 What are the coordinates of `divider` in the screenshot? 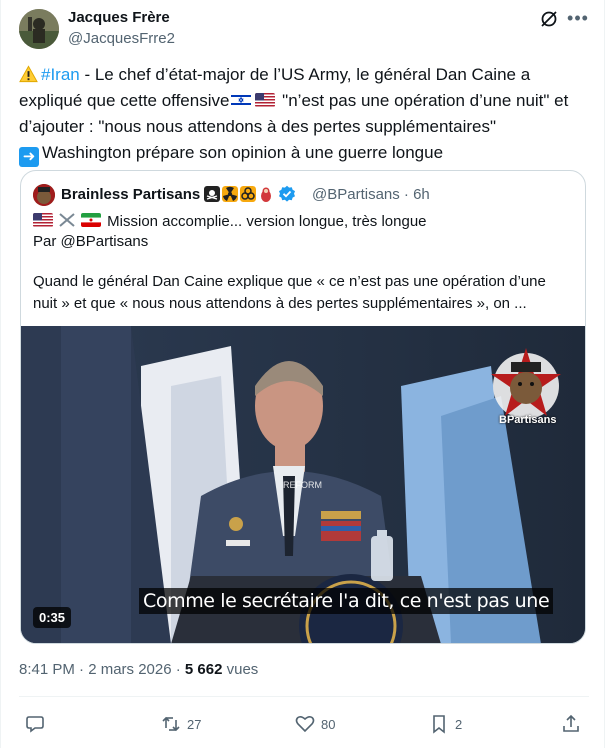 It's located at (304, 696).